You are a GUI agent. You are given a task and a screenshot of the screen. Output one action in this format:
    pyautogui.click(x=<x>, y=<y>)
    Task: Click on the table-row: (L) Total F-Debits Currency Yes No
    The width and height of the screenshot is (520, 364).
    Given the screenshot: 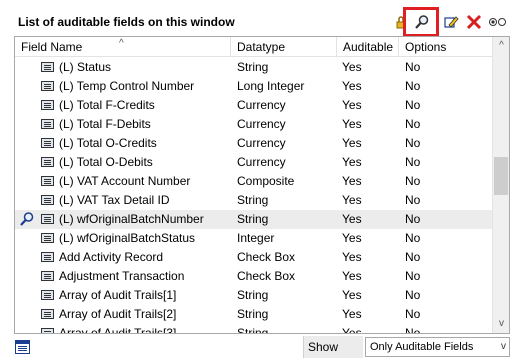 What is the action you would take?
    pyautogui.click(x=253, y=124)
    